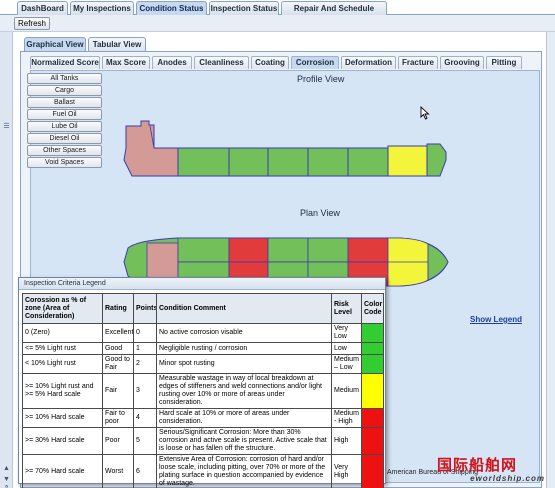 The width and height of the screenshot is (555, 488). What do you see at coordinates (117, 44) in the screenshot?
I see `tab-tabular-view: Tabular View` at bounding box center [117, 44].